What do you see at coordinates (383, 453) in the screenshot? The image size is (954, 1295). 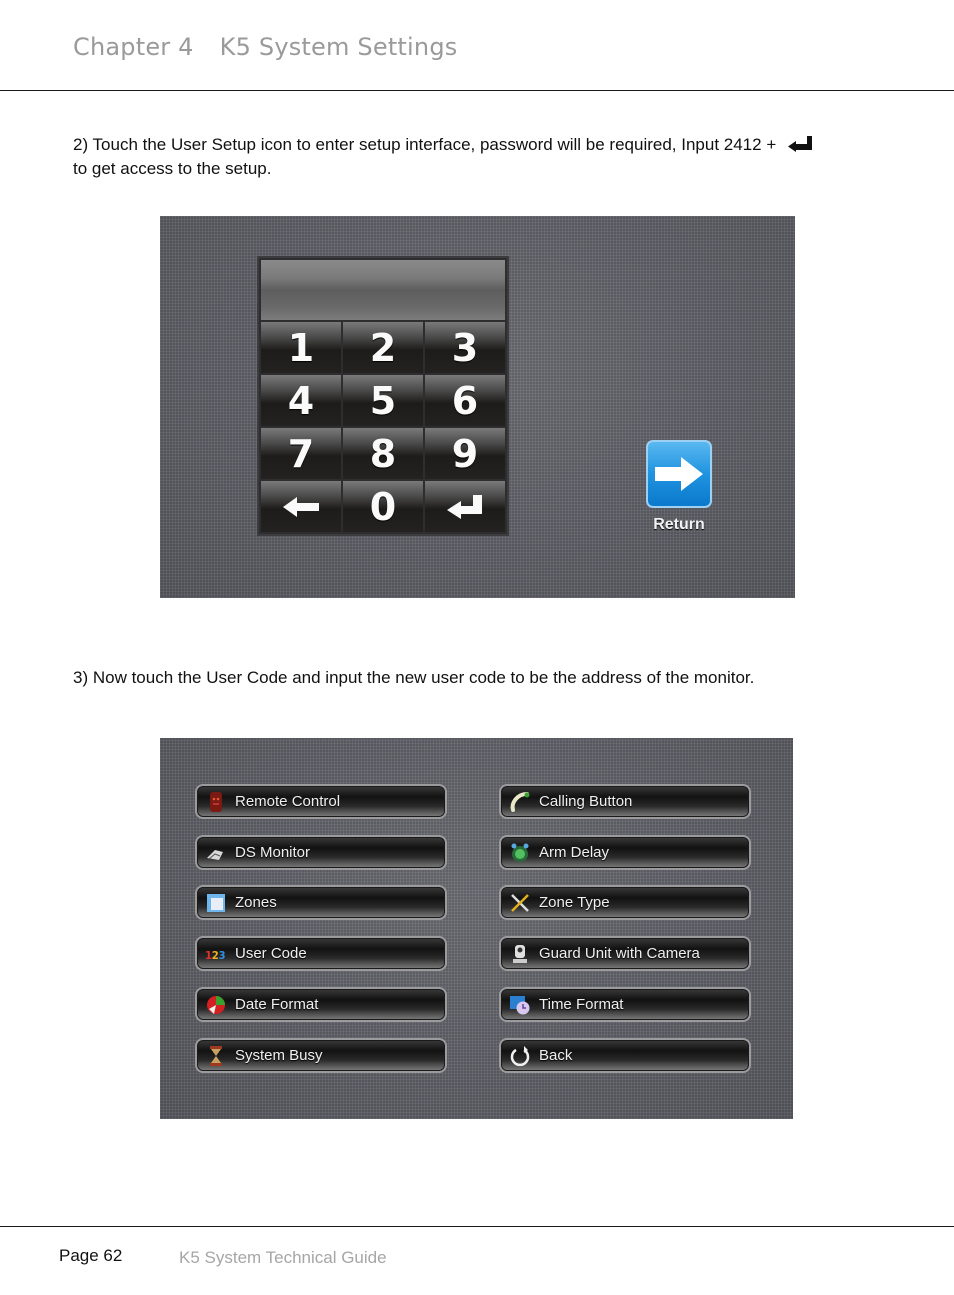 I see `key-8: 8` at bounding box center [383, 453].